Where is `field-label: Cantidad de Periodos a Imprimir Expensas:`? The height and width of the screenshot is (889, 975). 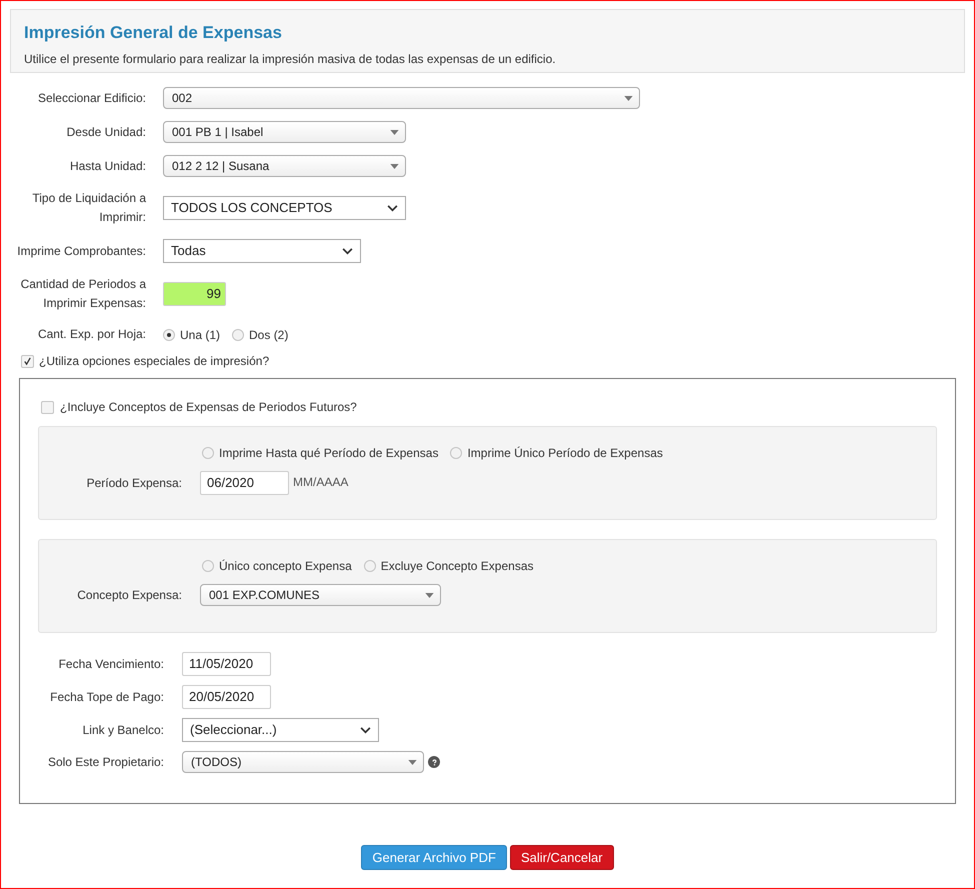
field-label: Cantidad de Periodos a Imprimir Expensas: is located at coordinates (83, 294).